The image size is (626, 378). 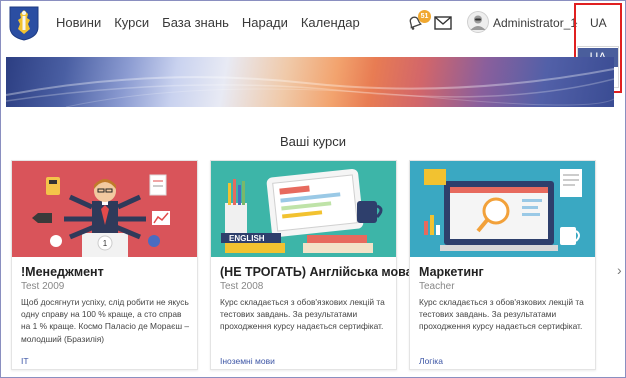 What do you see at coordinates (195, 22) in the screenshot?
I see `nav-item-knowledge-base: База знань` at bounding box center [195, 22].